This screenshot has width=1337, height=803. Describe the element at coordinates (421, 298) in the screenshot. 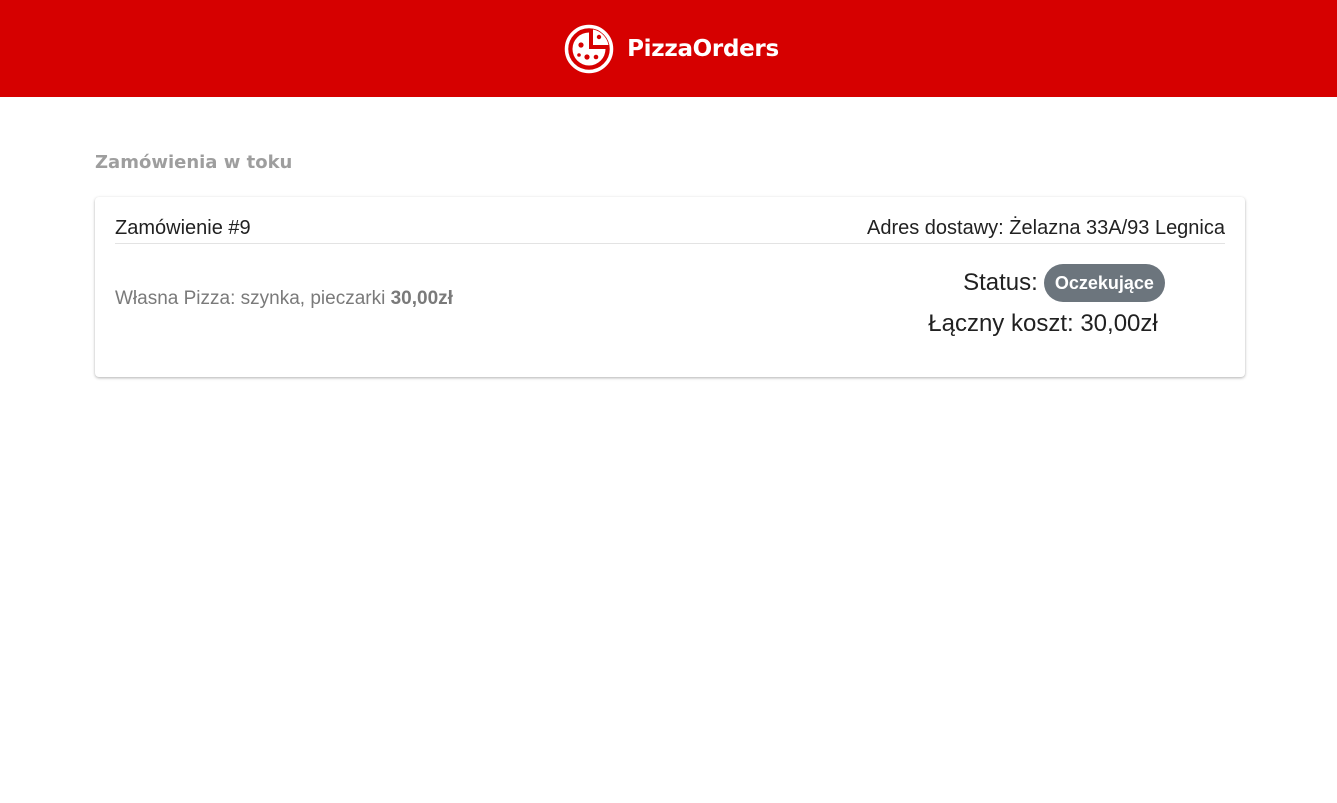

I see `order-item-price: 30,00zł` at that location.